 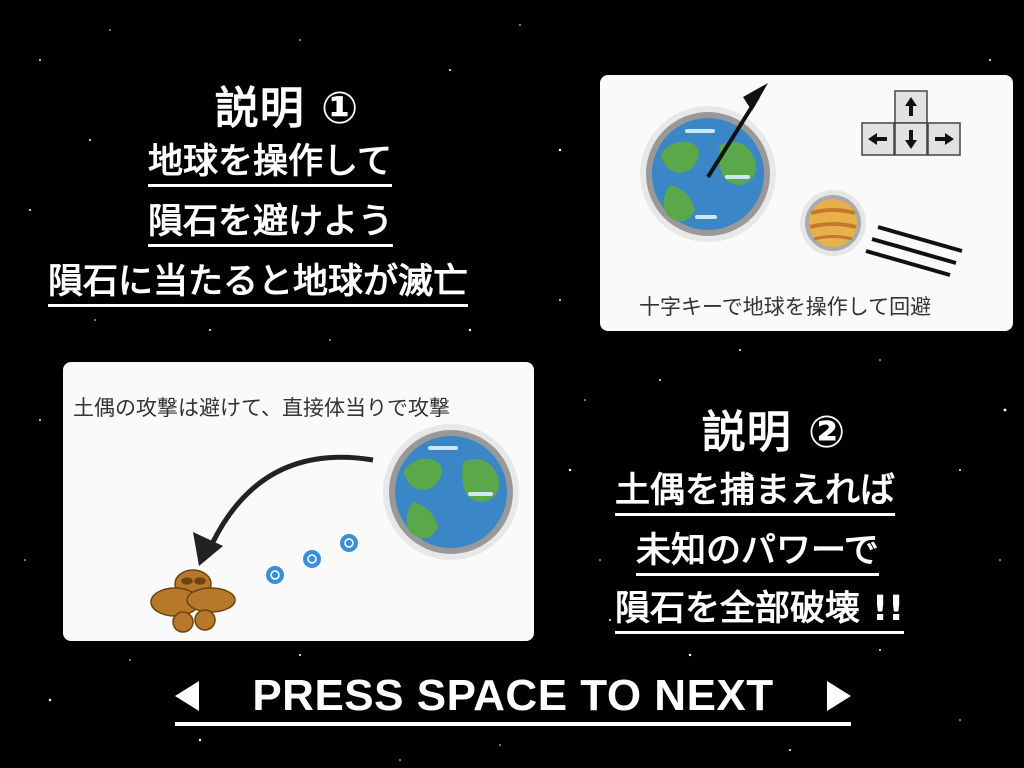 I want to click on press-space-label: PRESS SPACE TO NEXT, so click(x=513, y=695).